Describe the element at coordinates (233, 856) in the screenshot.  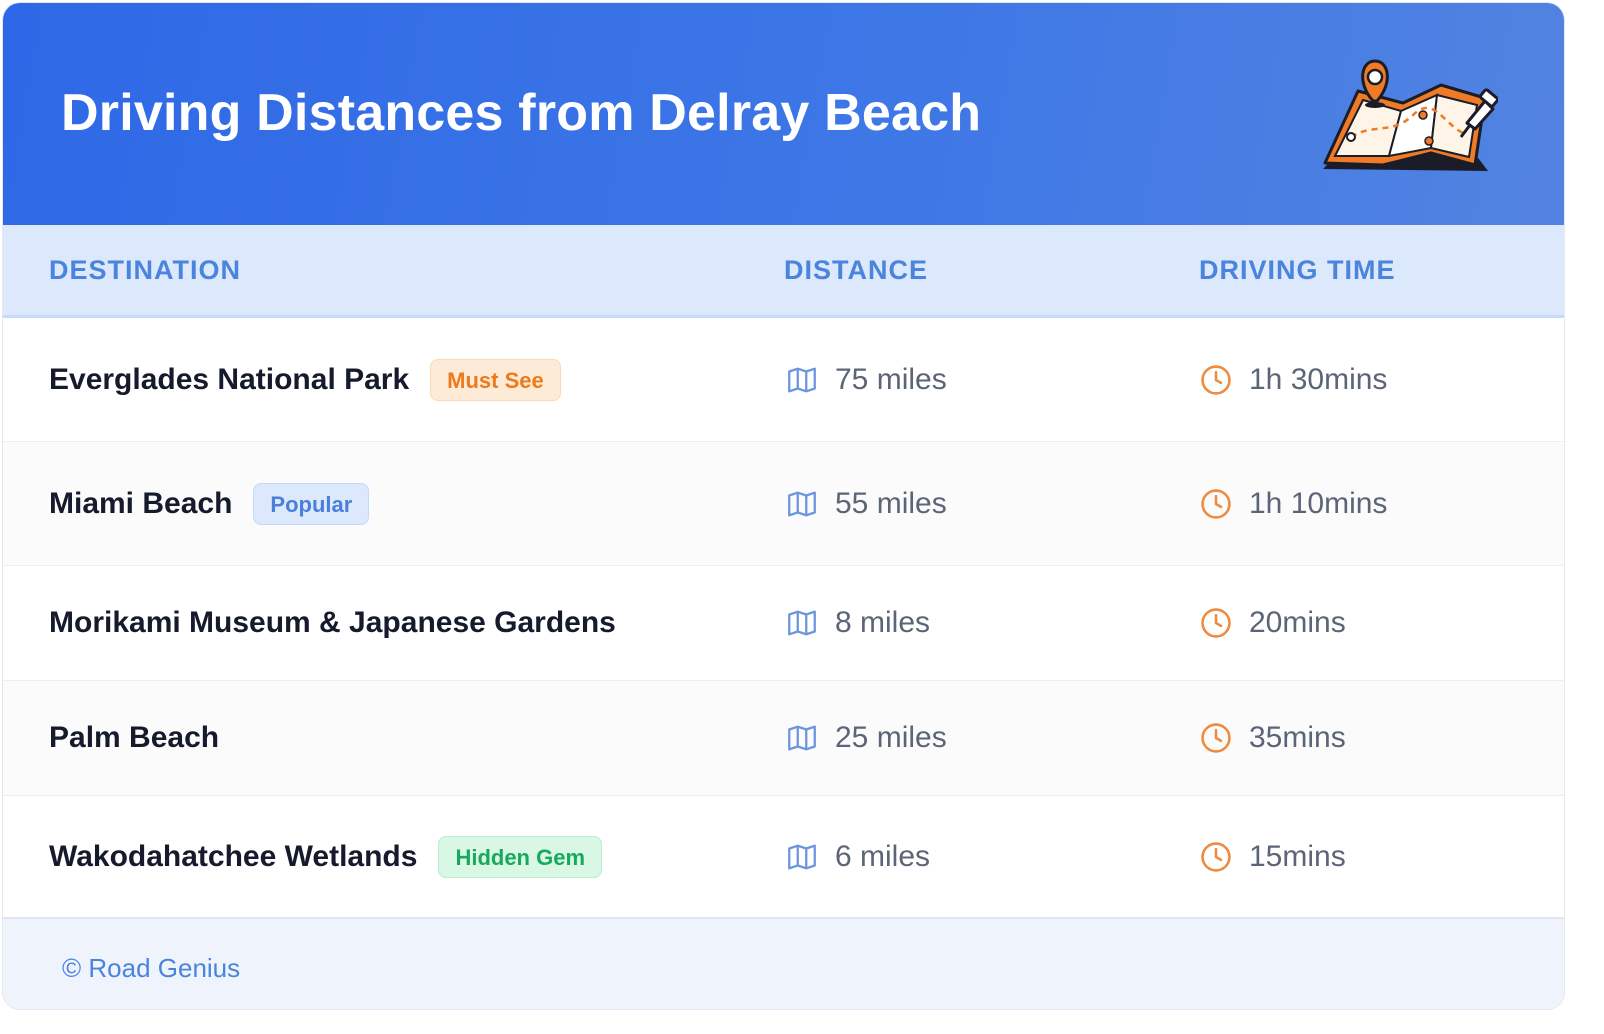
I see `destination-name: Wakodahatchee Wetlands` at that location.